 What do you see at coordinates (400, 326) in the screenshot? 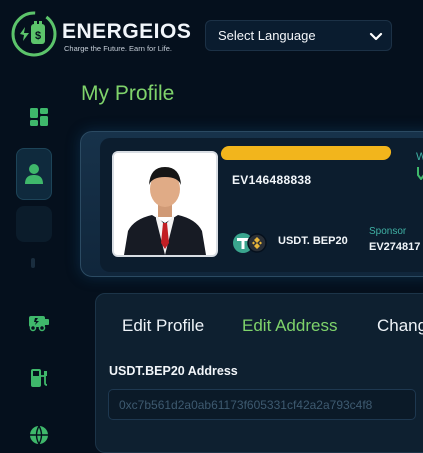
I see `tab-change: Chang` at bounding box center [400, 326].